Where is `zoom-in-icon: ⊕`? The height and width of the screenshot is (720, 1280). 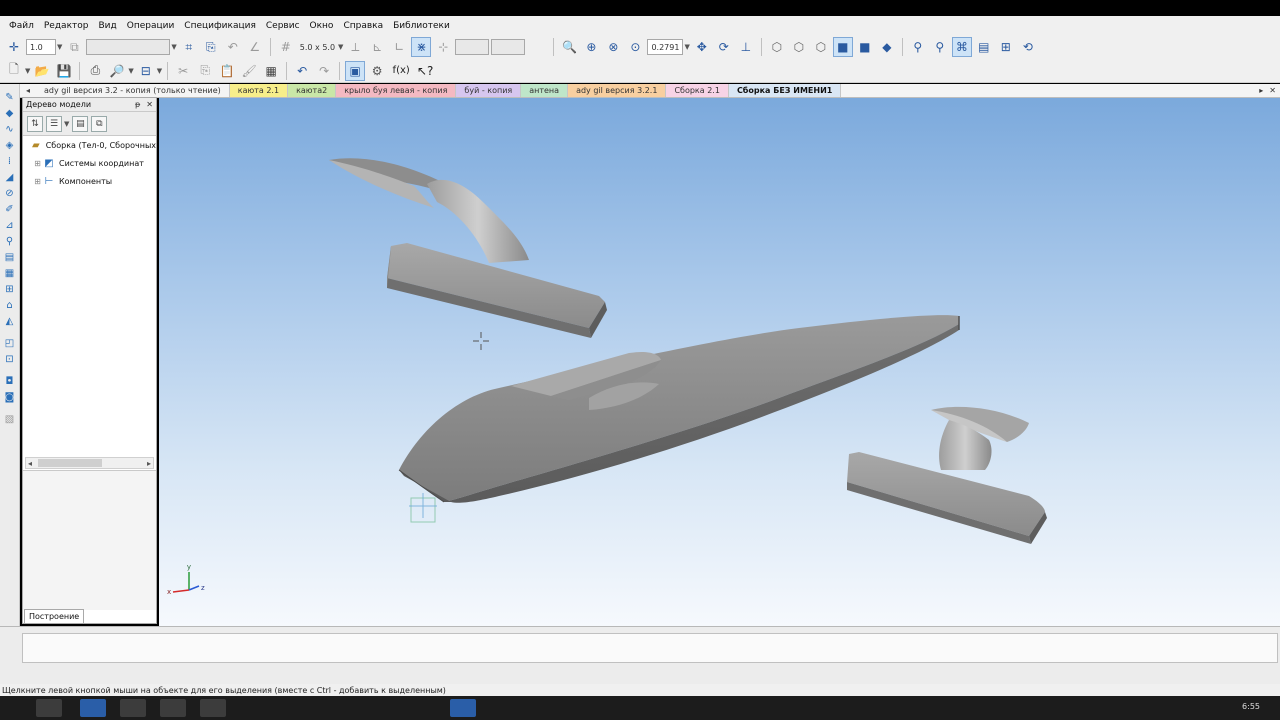
zoom-in-icon: ⊕ is located at coordinates (591, 47).